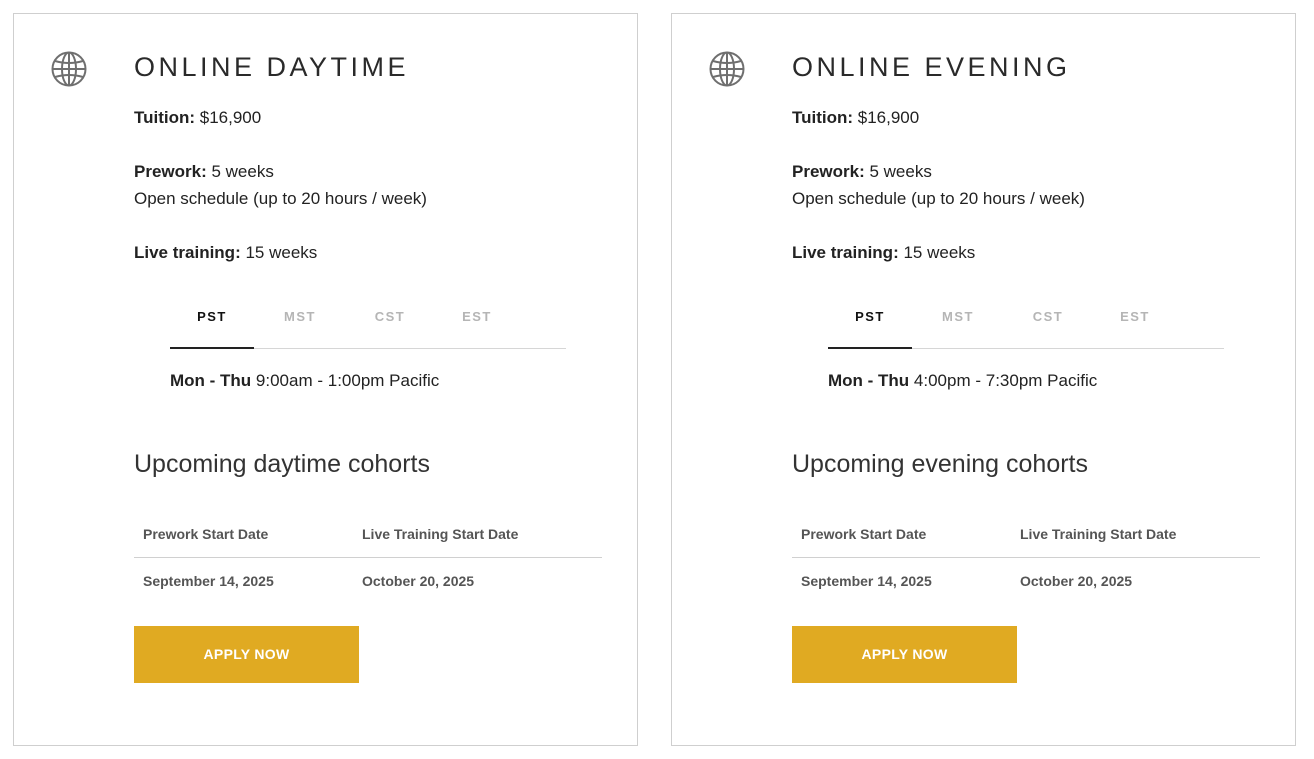 This screenshot has height=759, width=1314. I want to click on schedule-time: 4:00pm - 7:30pm Pacific, so click(1003, 380).